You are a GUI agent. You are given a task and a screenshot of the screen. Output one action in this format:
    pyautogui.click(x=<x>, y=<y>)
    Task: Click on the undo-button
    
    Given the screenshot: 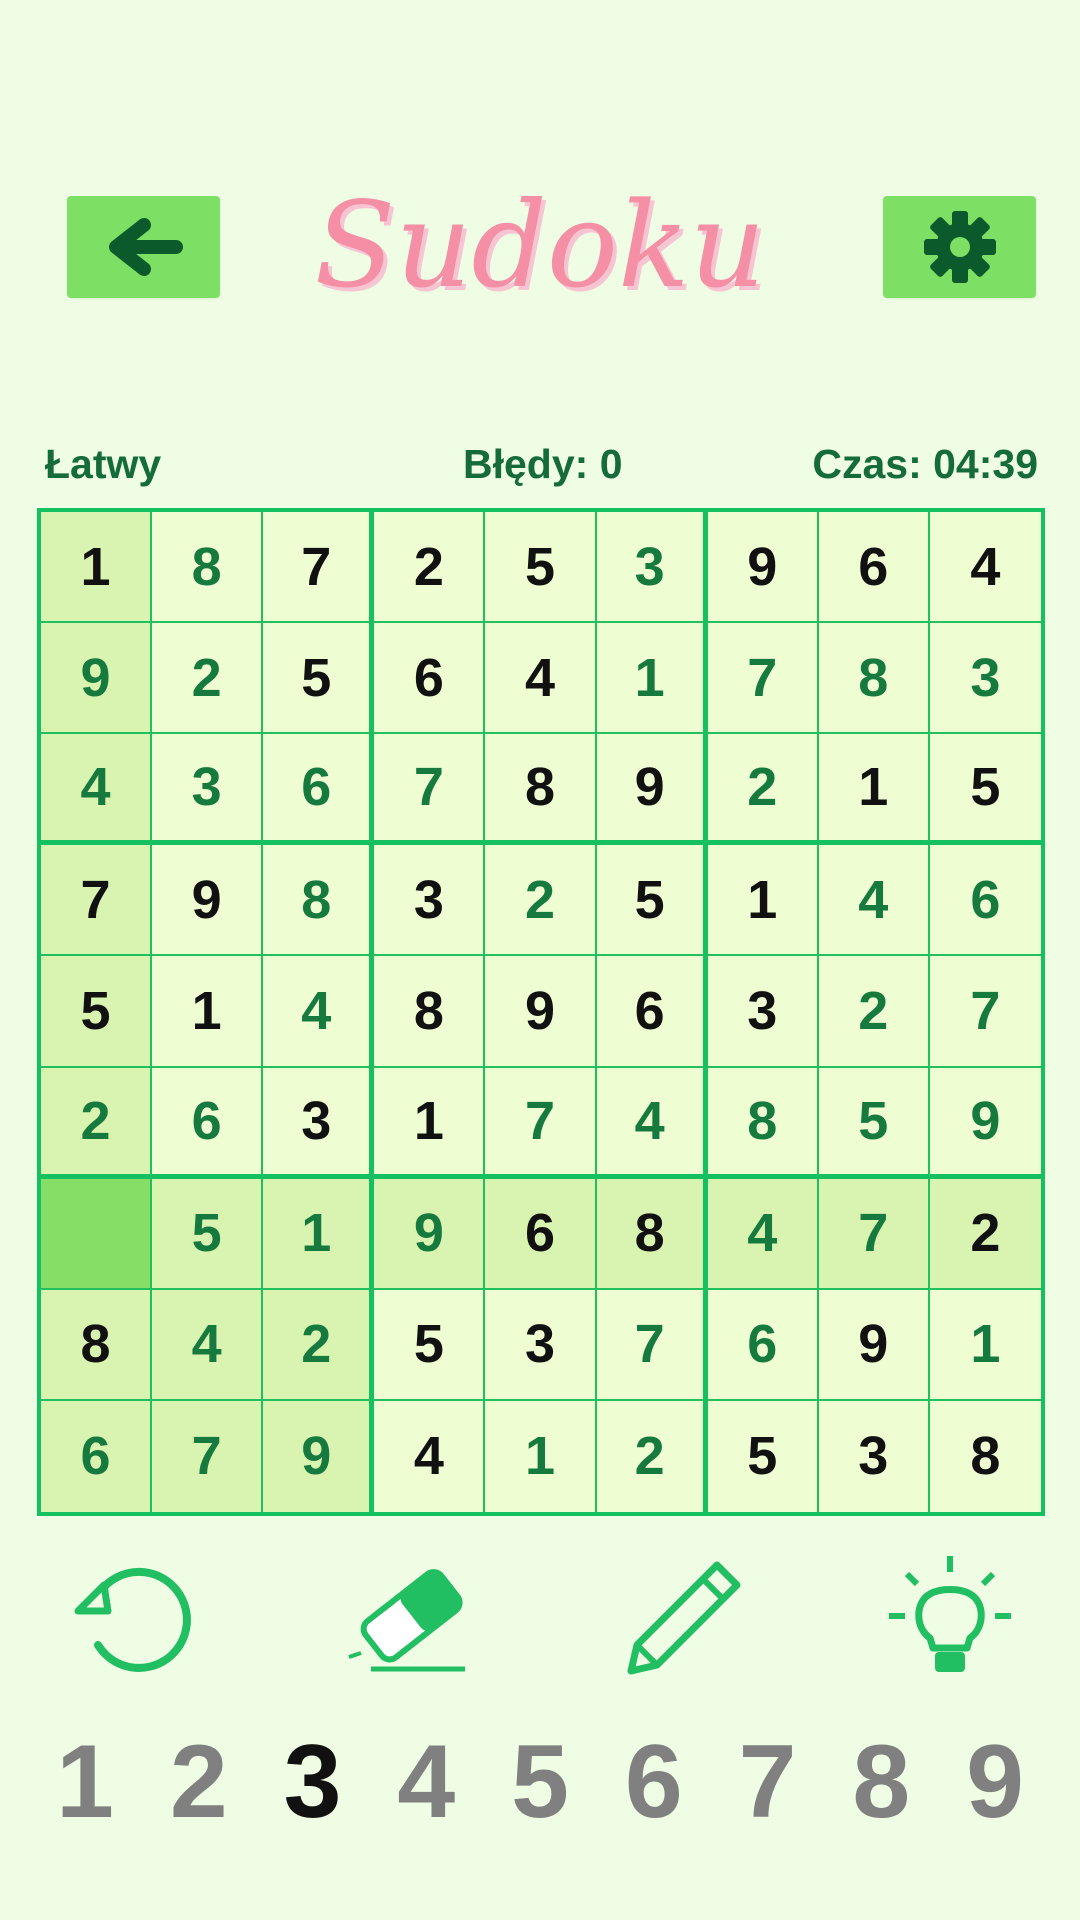 What is the action you would take?
    pyautogui.click(x=133, y=1617)
    